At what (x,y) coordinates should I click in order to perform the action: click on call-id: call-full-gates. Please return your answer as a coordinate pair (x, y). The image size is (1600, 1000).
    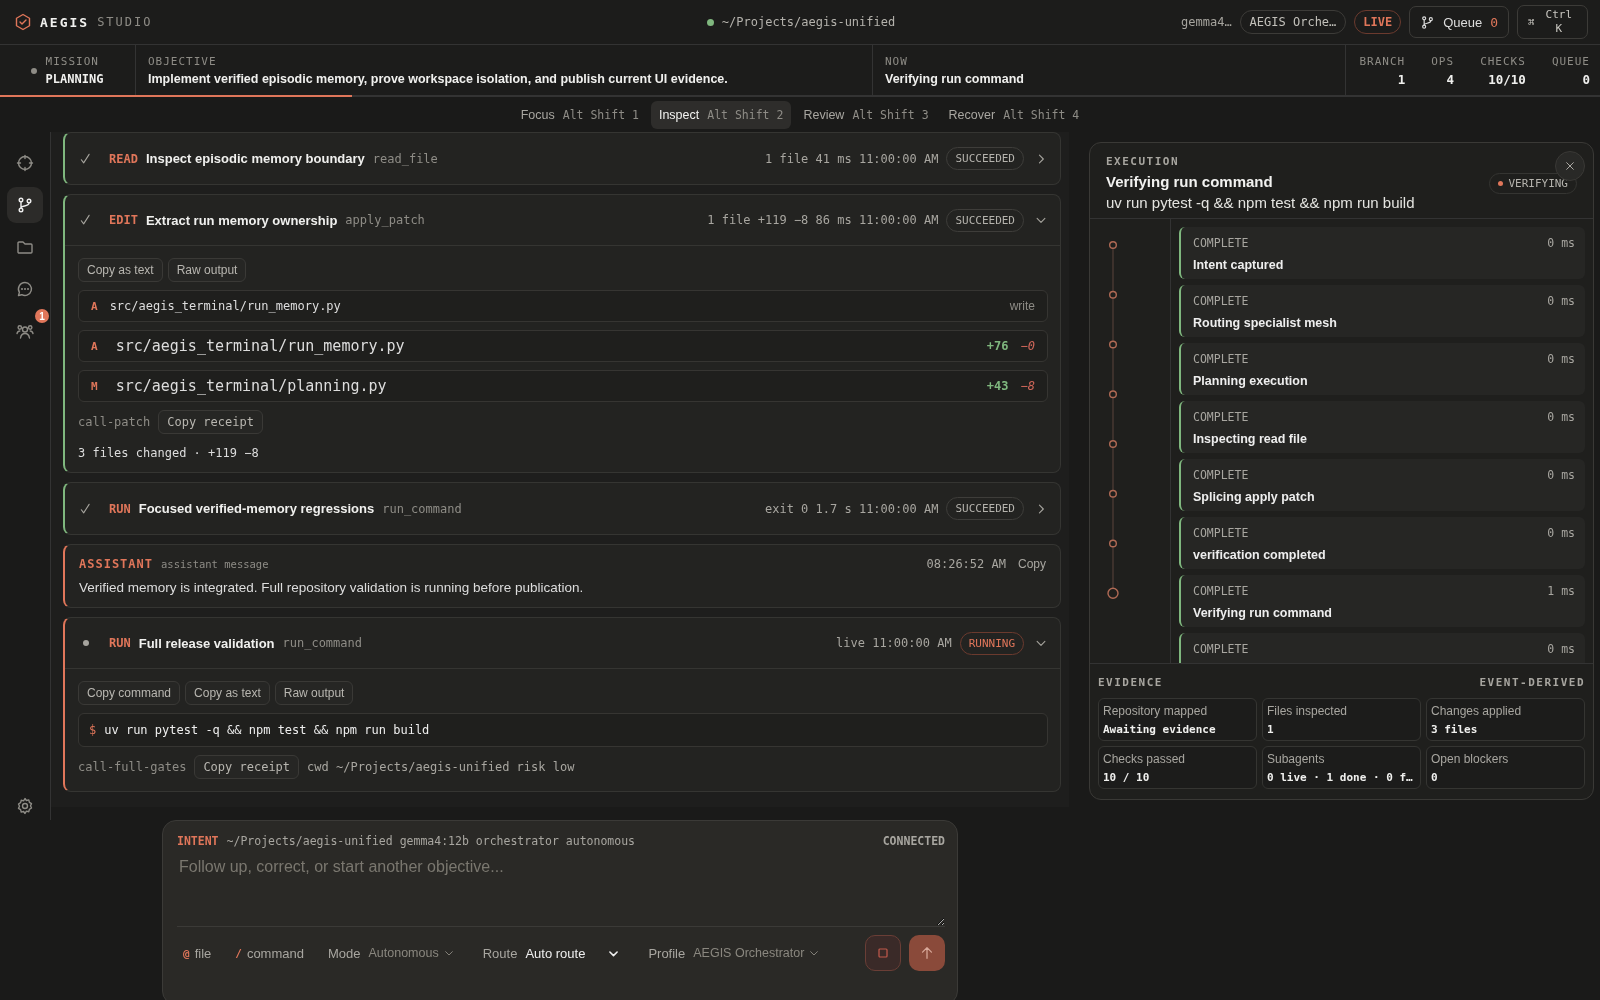
    Looking at the image, I should click on (132, 767).